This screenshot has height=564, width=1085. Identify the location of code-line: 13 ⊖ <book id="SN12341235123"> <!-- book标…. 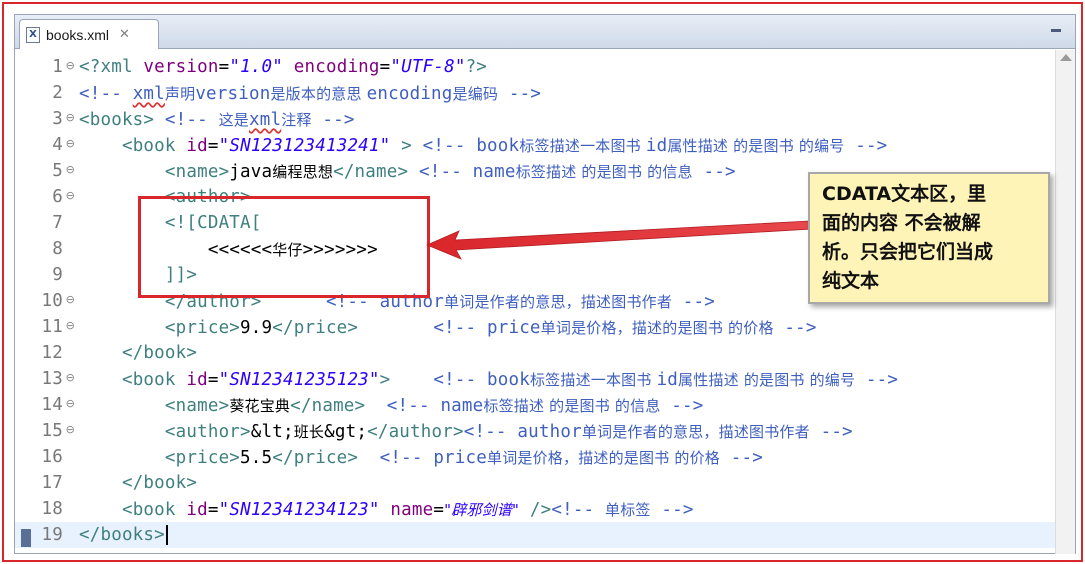
(535, 379).